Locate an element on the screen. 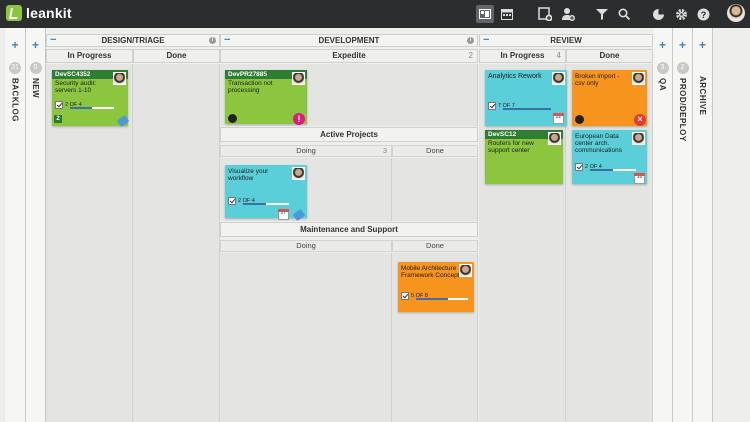 The height and width of the screenshot is (422, 750). prod-deploy-title: PROD/DEPLOY is located at coordinates (682, 110).